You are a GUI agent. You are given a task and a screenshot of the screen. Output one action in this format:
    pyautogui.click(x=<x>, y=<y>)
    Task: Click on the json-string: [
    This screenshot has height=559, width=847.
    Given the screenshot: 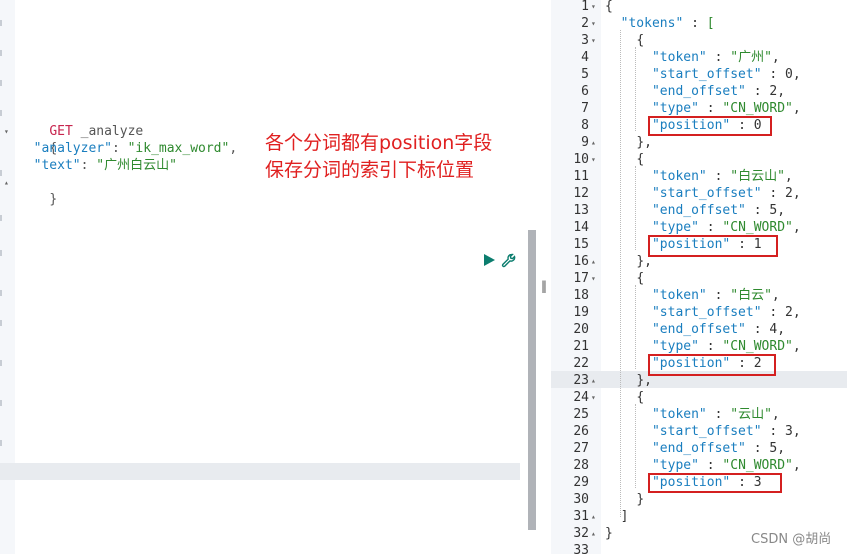 What is the action you would take?
    pyautogui.click(x=710, y=23)
    